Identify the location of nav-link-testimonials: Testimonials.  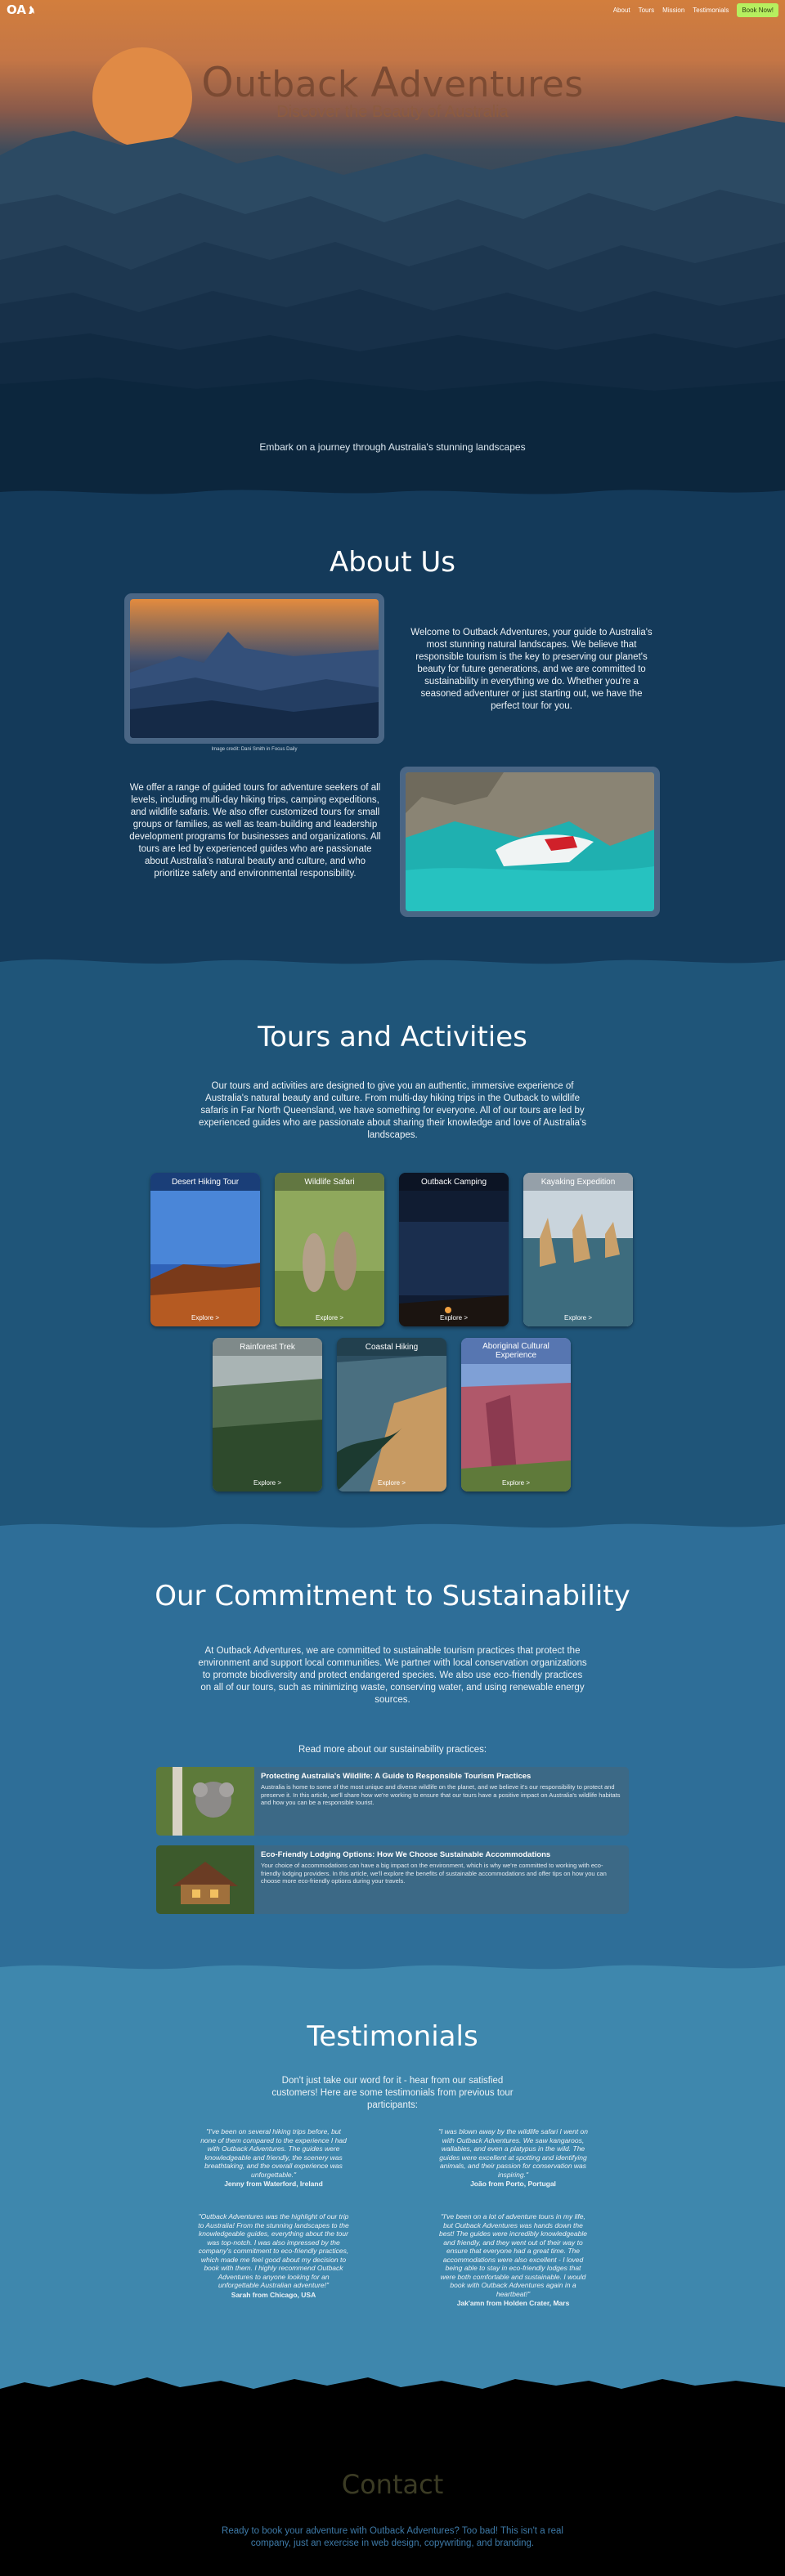
(711, 10).